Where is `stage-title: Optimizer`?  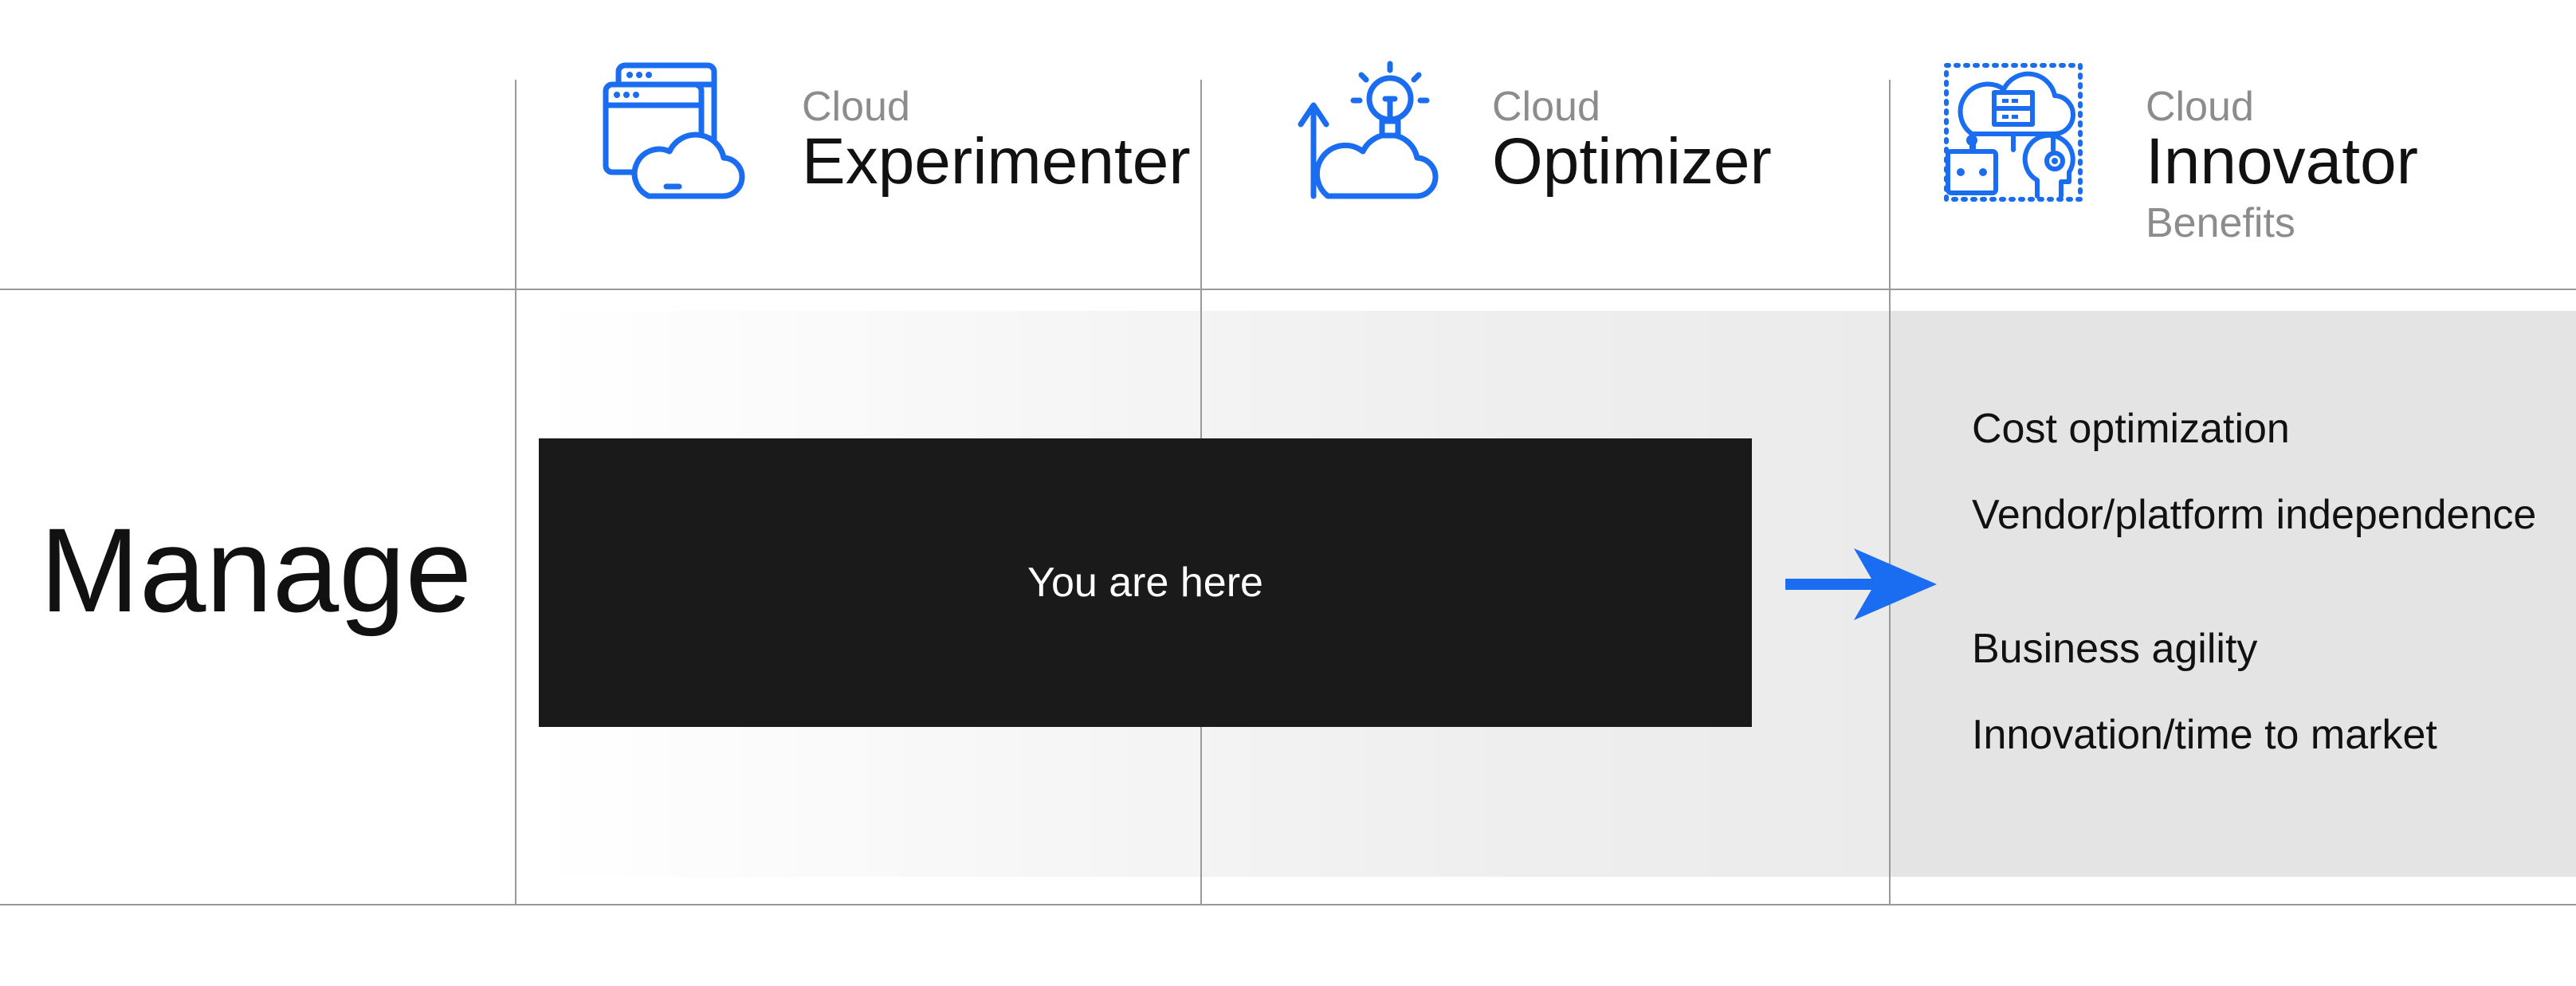
stage-title: Optimizer is located at coordinates (1632, 161).